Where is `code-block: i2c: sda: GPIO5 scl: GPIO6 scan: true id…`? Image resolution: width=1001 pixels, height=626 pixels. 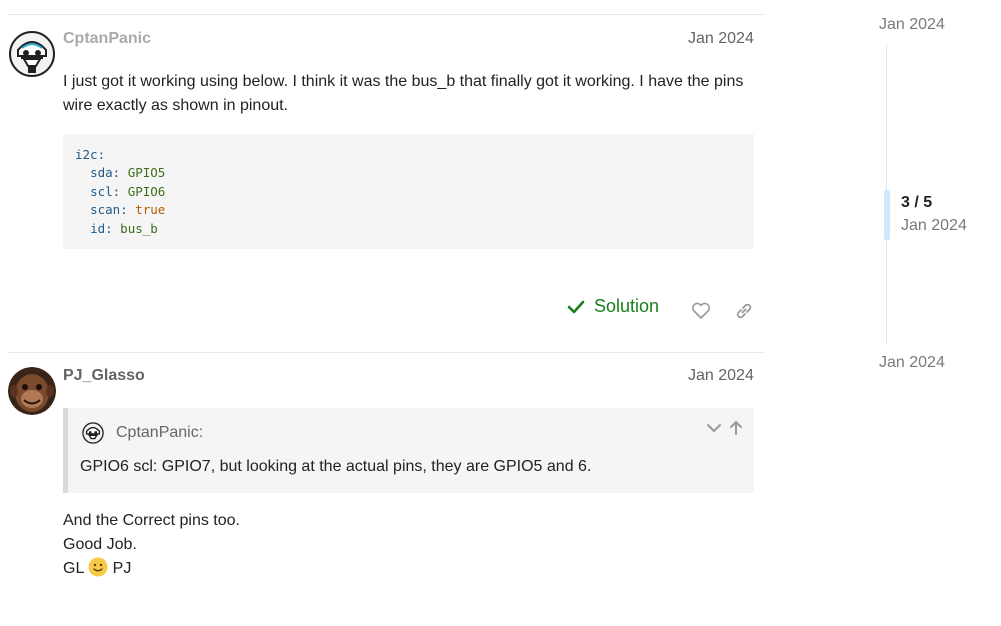
code-block: i2c: sda: GPIO5 scl: GPIO6 scan: true id… is located at coordinates (408, 191).